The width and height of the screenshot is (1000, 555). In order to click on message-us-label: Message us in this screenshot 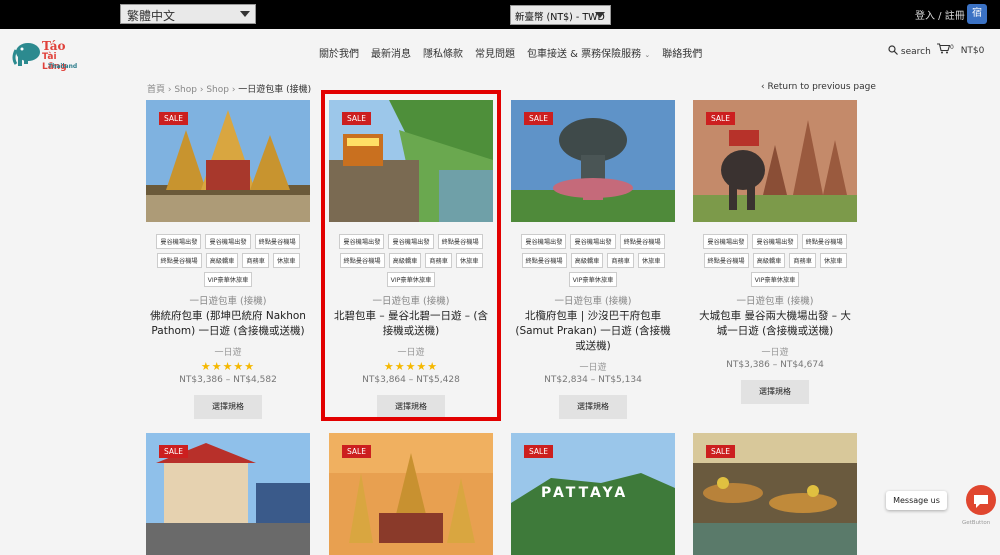, I will do `click(916, 500)`.